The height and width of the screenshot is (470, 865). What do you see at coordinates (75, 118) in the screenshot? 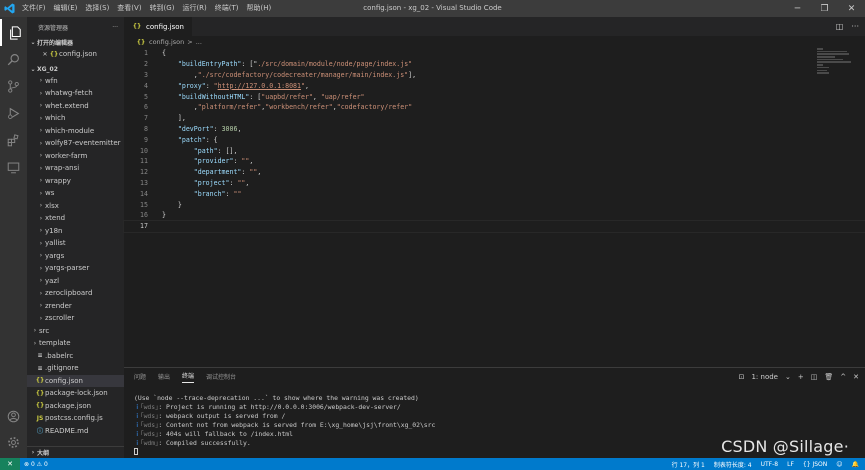
I see `folder-item: › which` at bounding box center [75, 118].